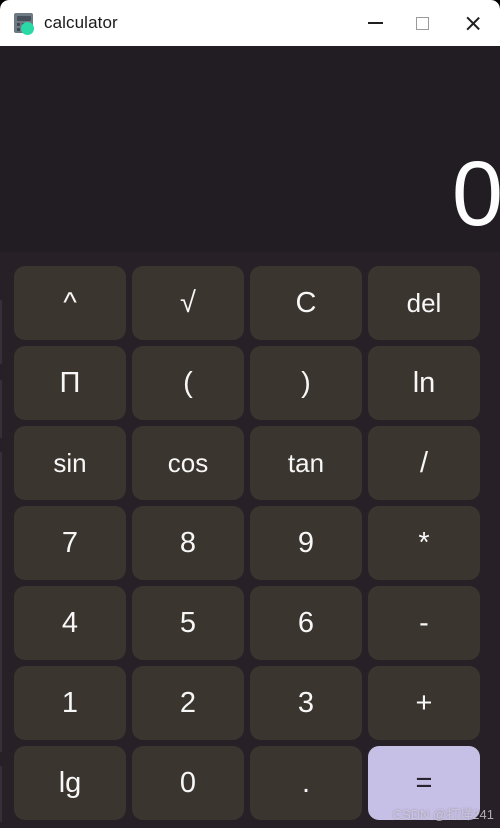 The image size is (500, 828). I want to click on key-paren-open: (, so click(188, 383).